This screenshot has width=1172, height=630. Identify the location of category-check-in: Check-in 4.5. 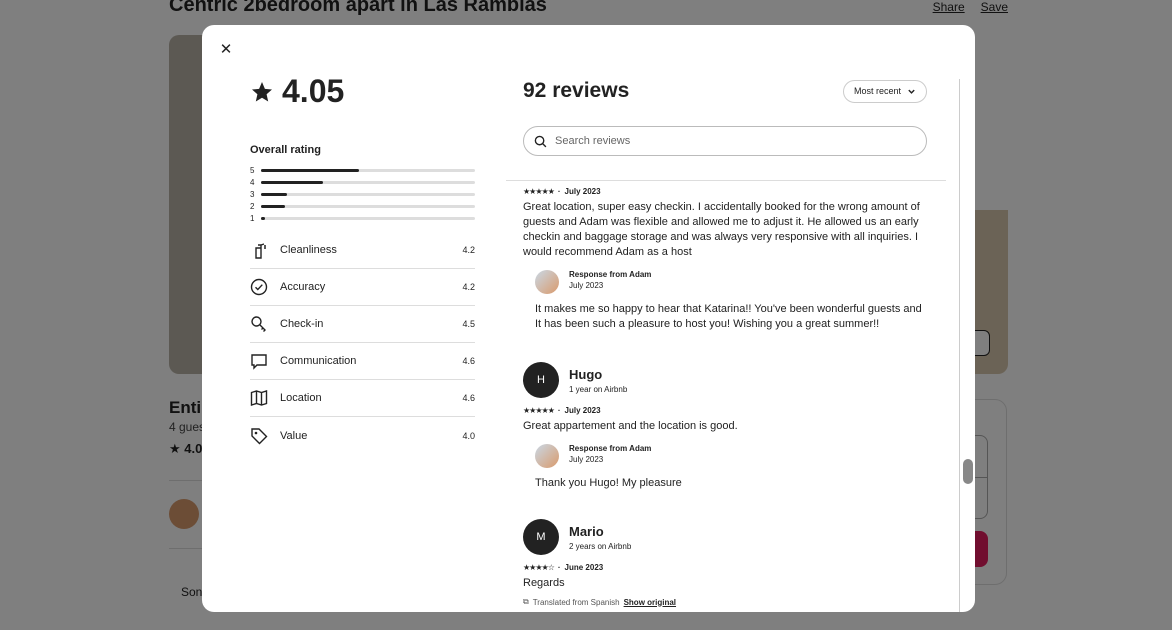
(362, 324).